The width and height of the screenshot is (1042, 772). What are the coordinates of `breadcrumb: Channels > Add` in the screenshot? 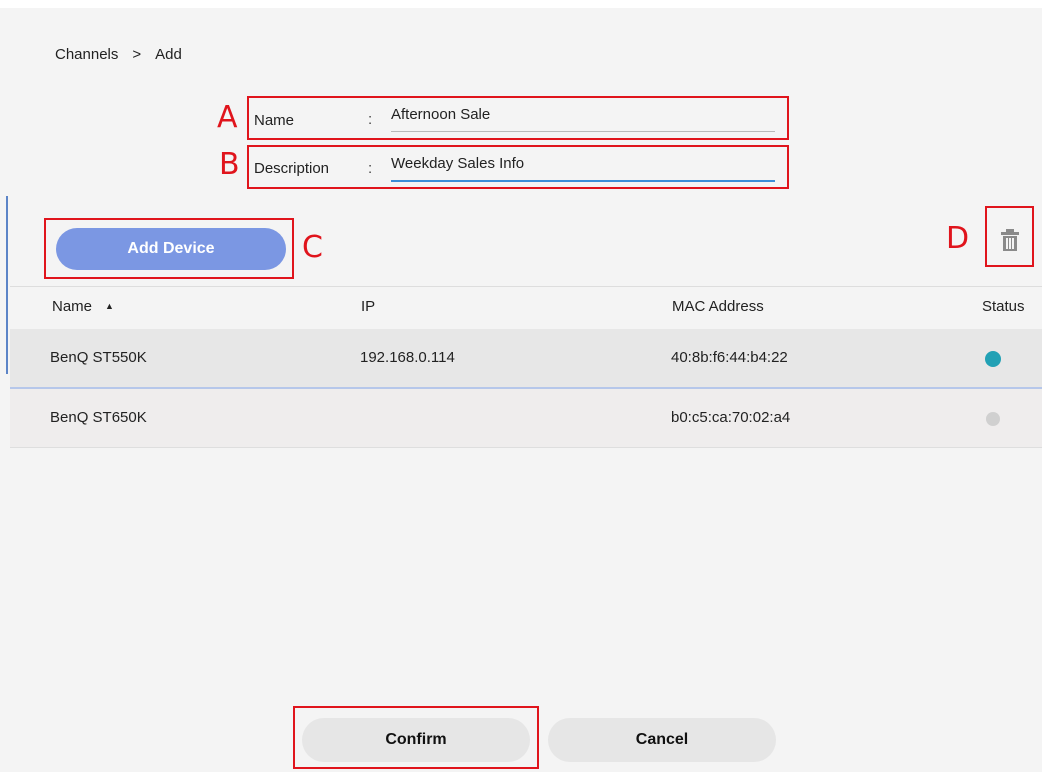 It's located at (118, 54).